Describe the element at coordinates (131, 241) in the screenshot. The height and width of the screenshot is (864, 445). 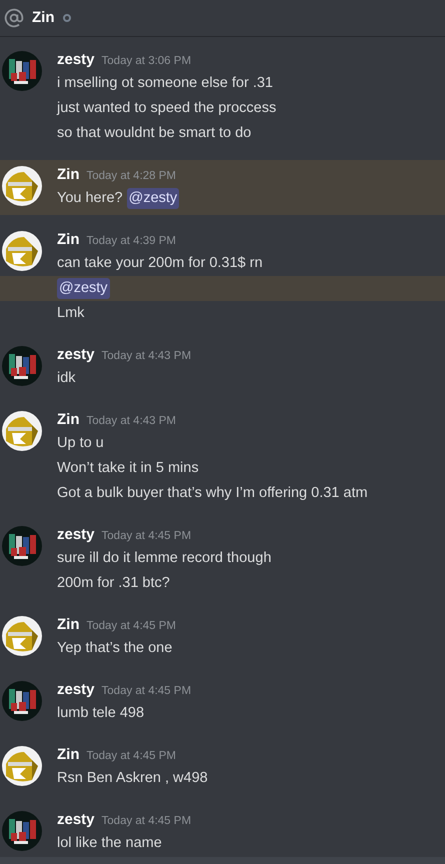
I see `timestamp: Today at 4:39 PM` at that location.